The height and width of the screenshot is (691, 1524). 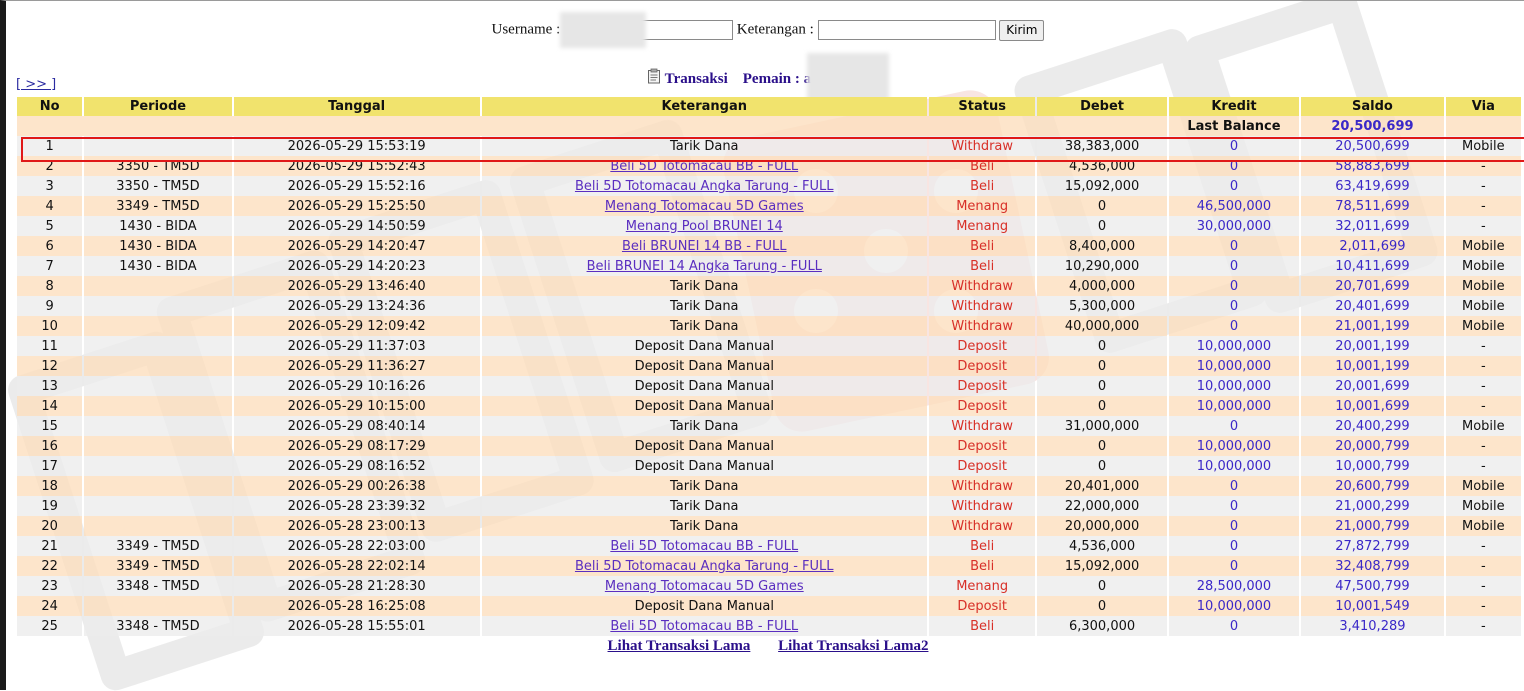 I want to click on cell-keterangan: Menang Totomacau 5D Games, so click(x=704, y=586).